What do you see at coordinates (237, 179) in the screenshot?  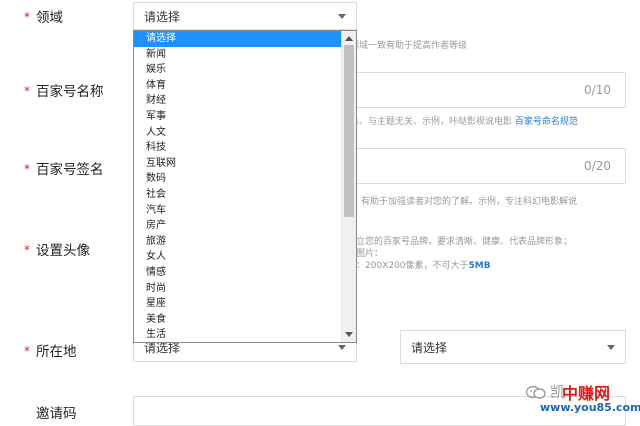 I see `dropdown-option: 数码` at bounding box center [237, 179].